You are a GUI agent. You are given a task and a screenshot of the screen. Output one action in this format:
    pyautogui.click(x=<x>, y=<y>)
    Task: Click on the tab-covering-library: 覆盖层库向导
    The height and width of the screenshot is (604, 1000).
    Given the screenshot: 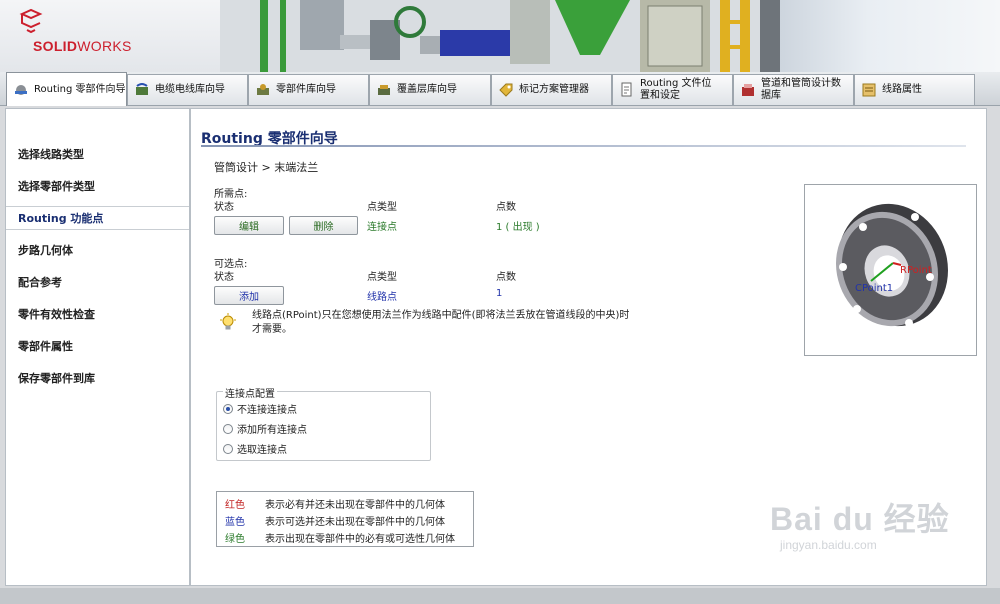 What is the action you would take?
    pyautogui.click(x=430, y=89)
    